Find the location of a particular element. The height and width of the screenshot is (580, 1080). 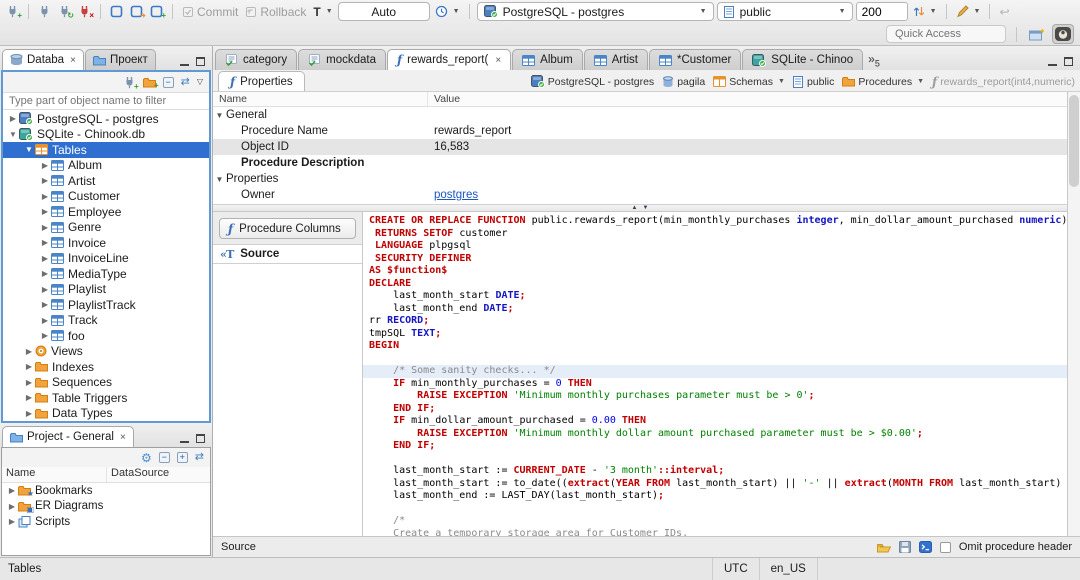

tree-item: ▶ Employee is located at coordinates (106, 212).